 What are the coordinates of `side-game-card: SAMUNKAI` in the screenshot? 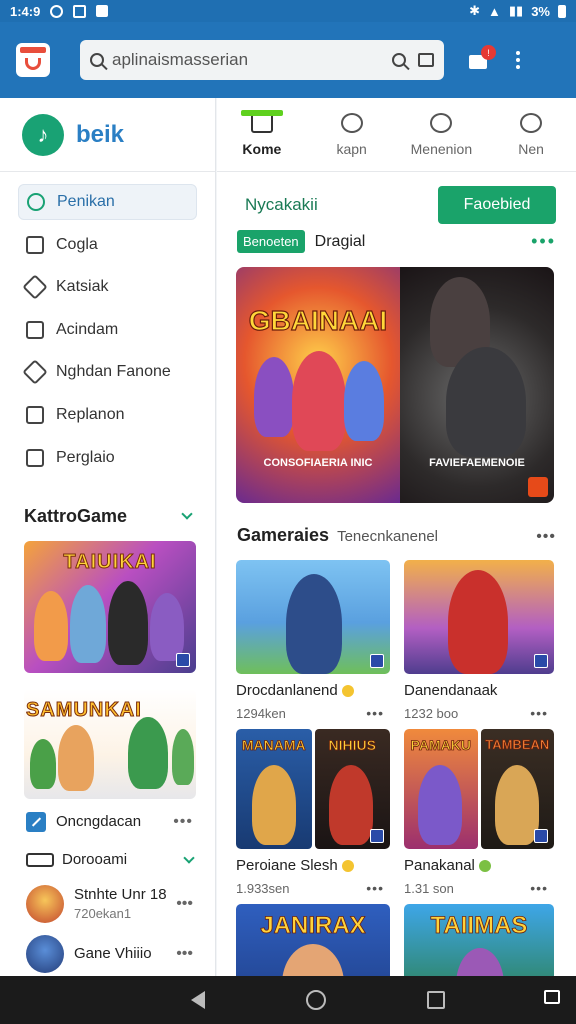 It's located at (110, 743).